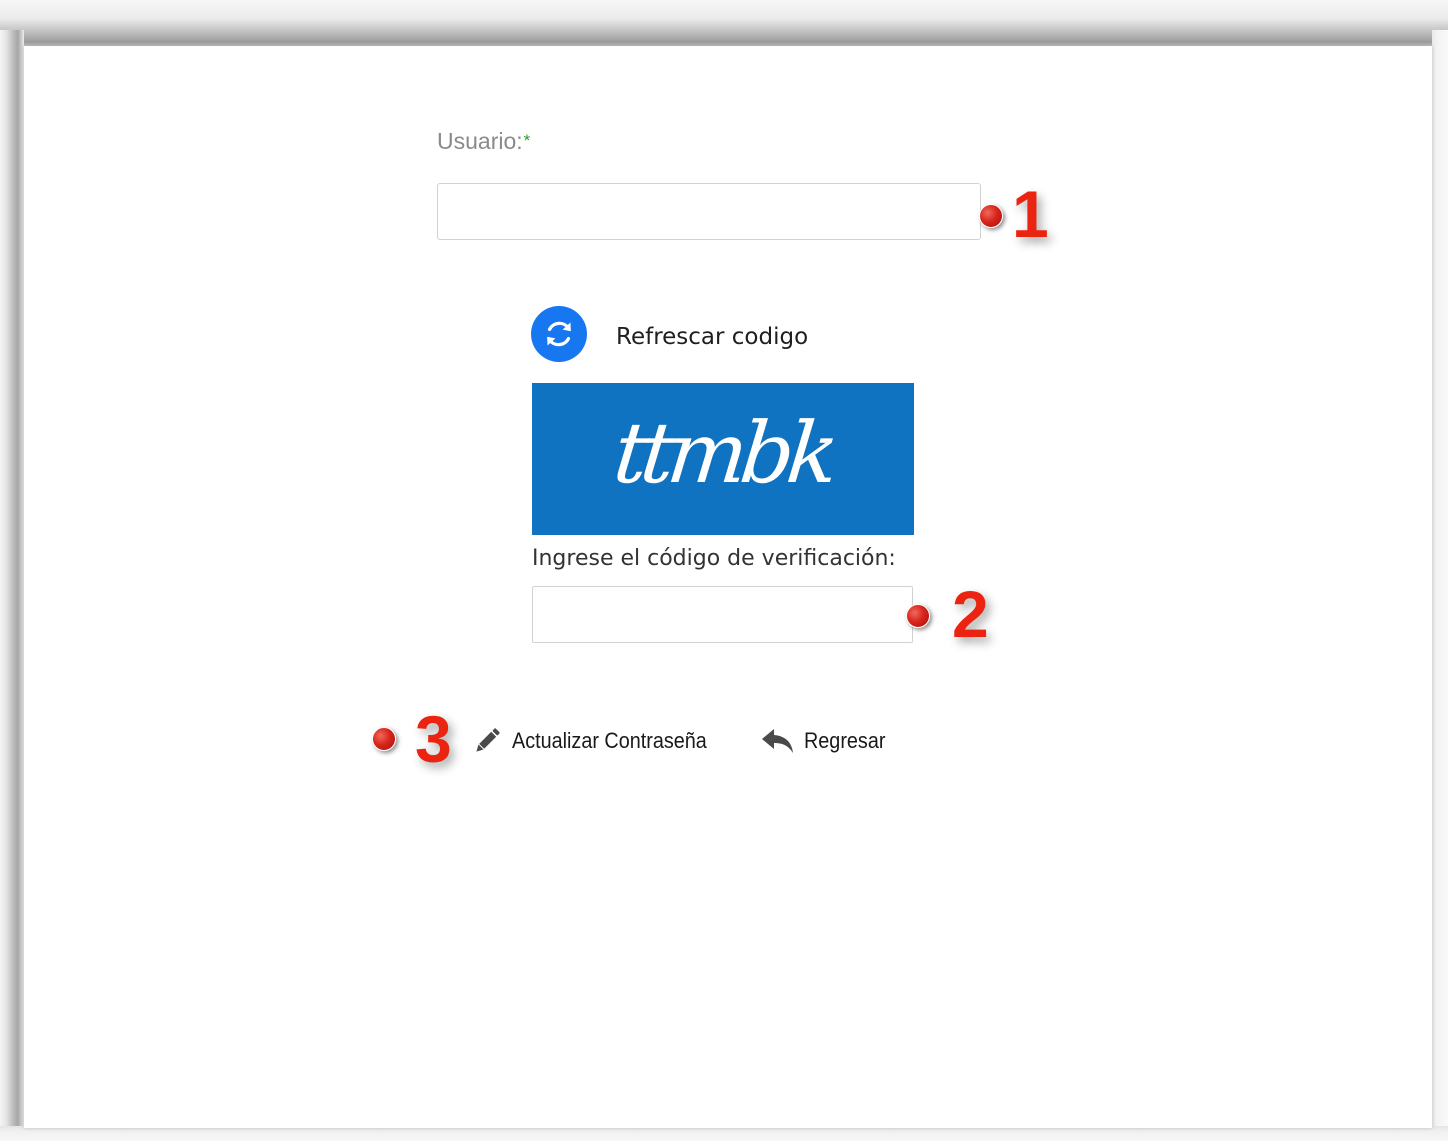  I want to click on update-password-label: Actualizar Contraseña, so click(609, 740).